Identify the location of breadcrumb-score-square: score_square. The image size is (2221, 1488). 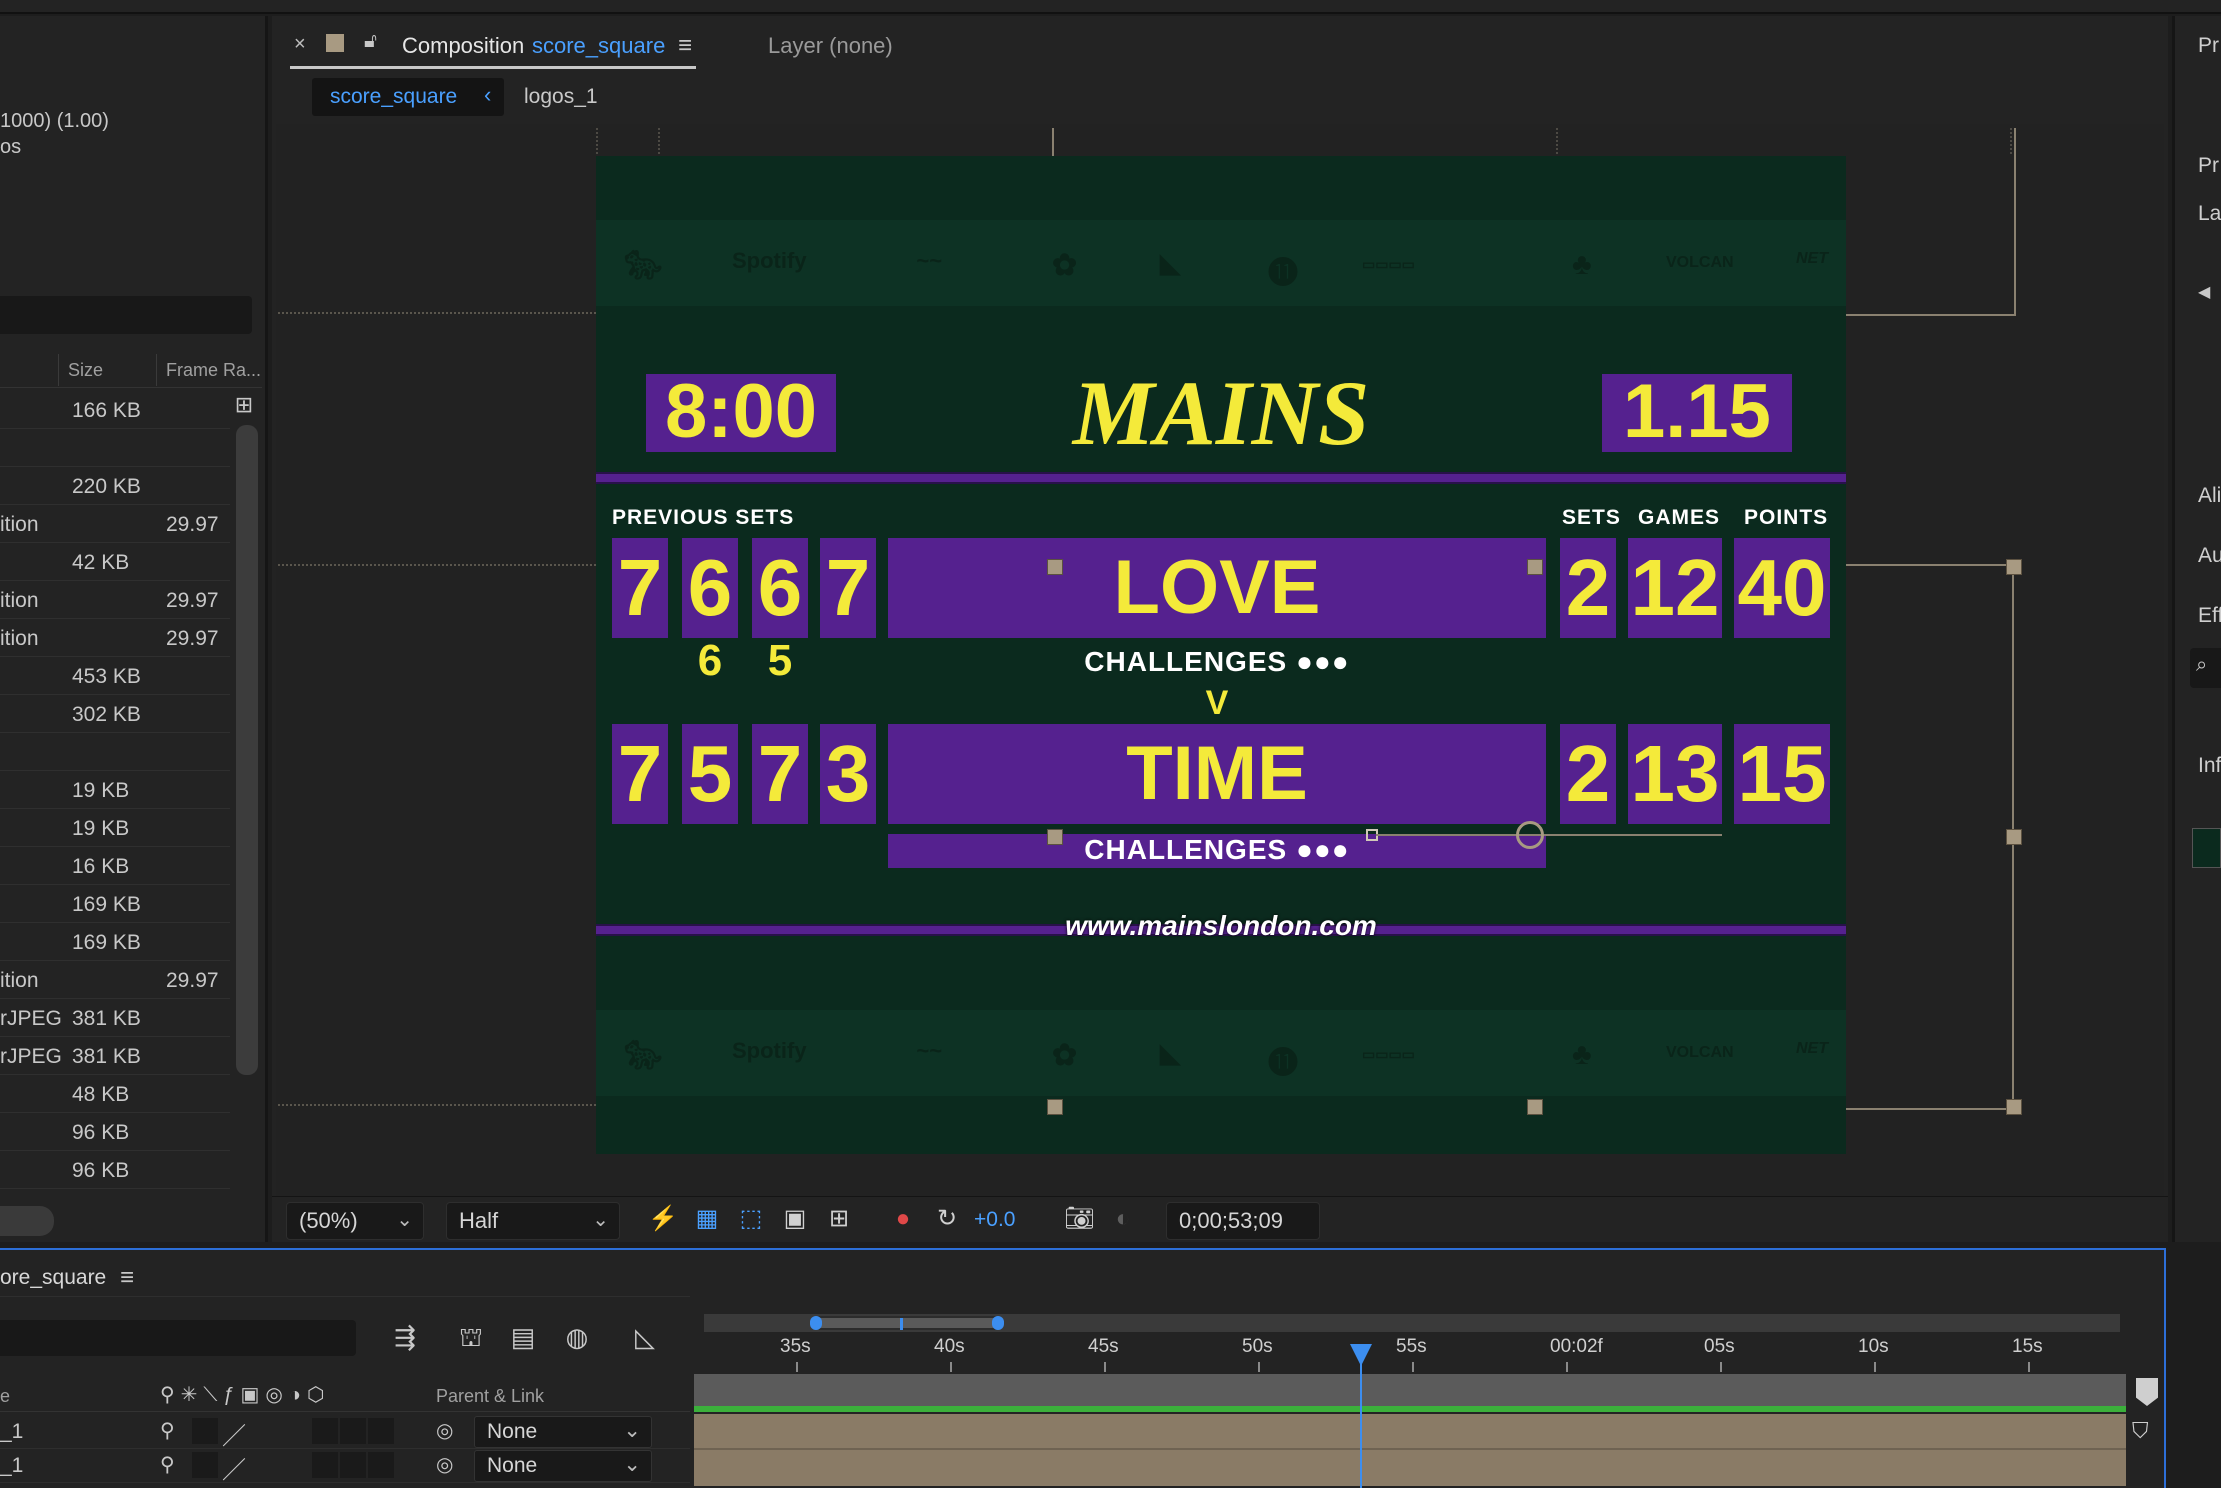
(393, 97).